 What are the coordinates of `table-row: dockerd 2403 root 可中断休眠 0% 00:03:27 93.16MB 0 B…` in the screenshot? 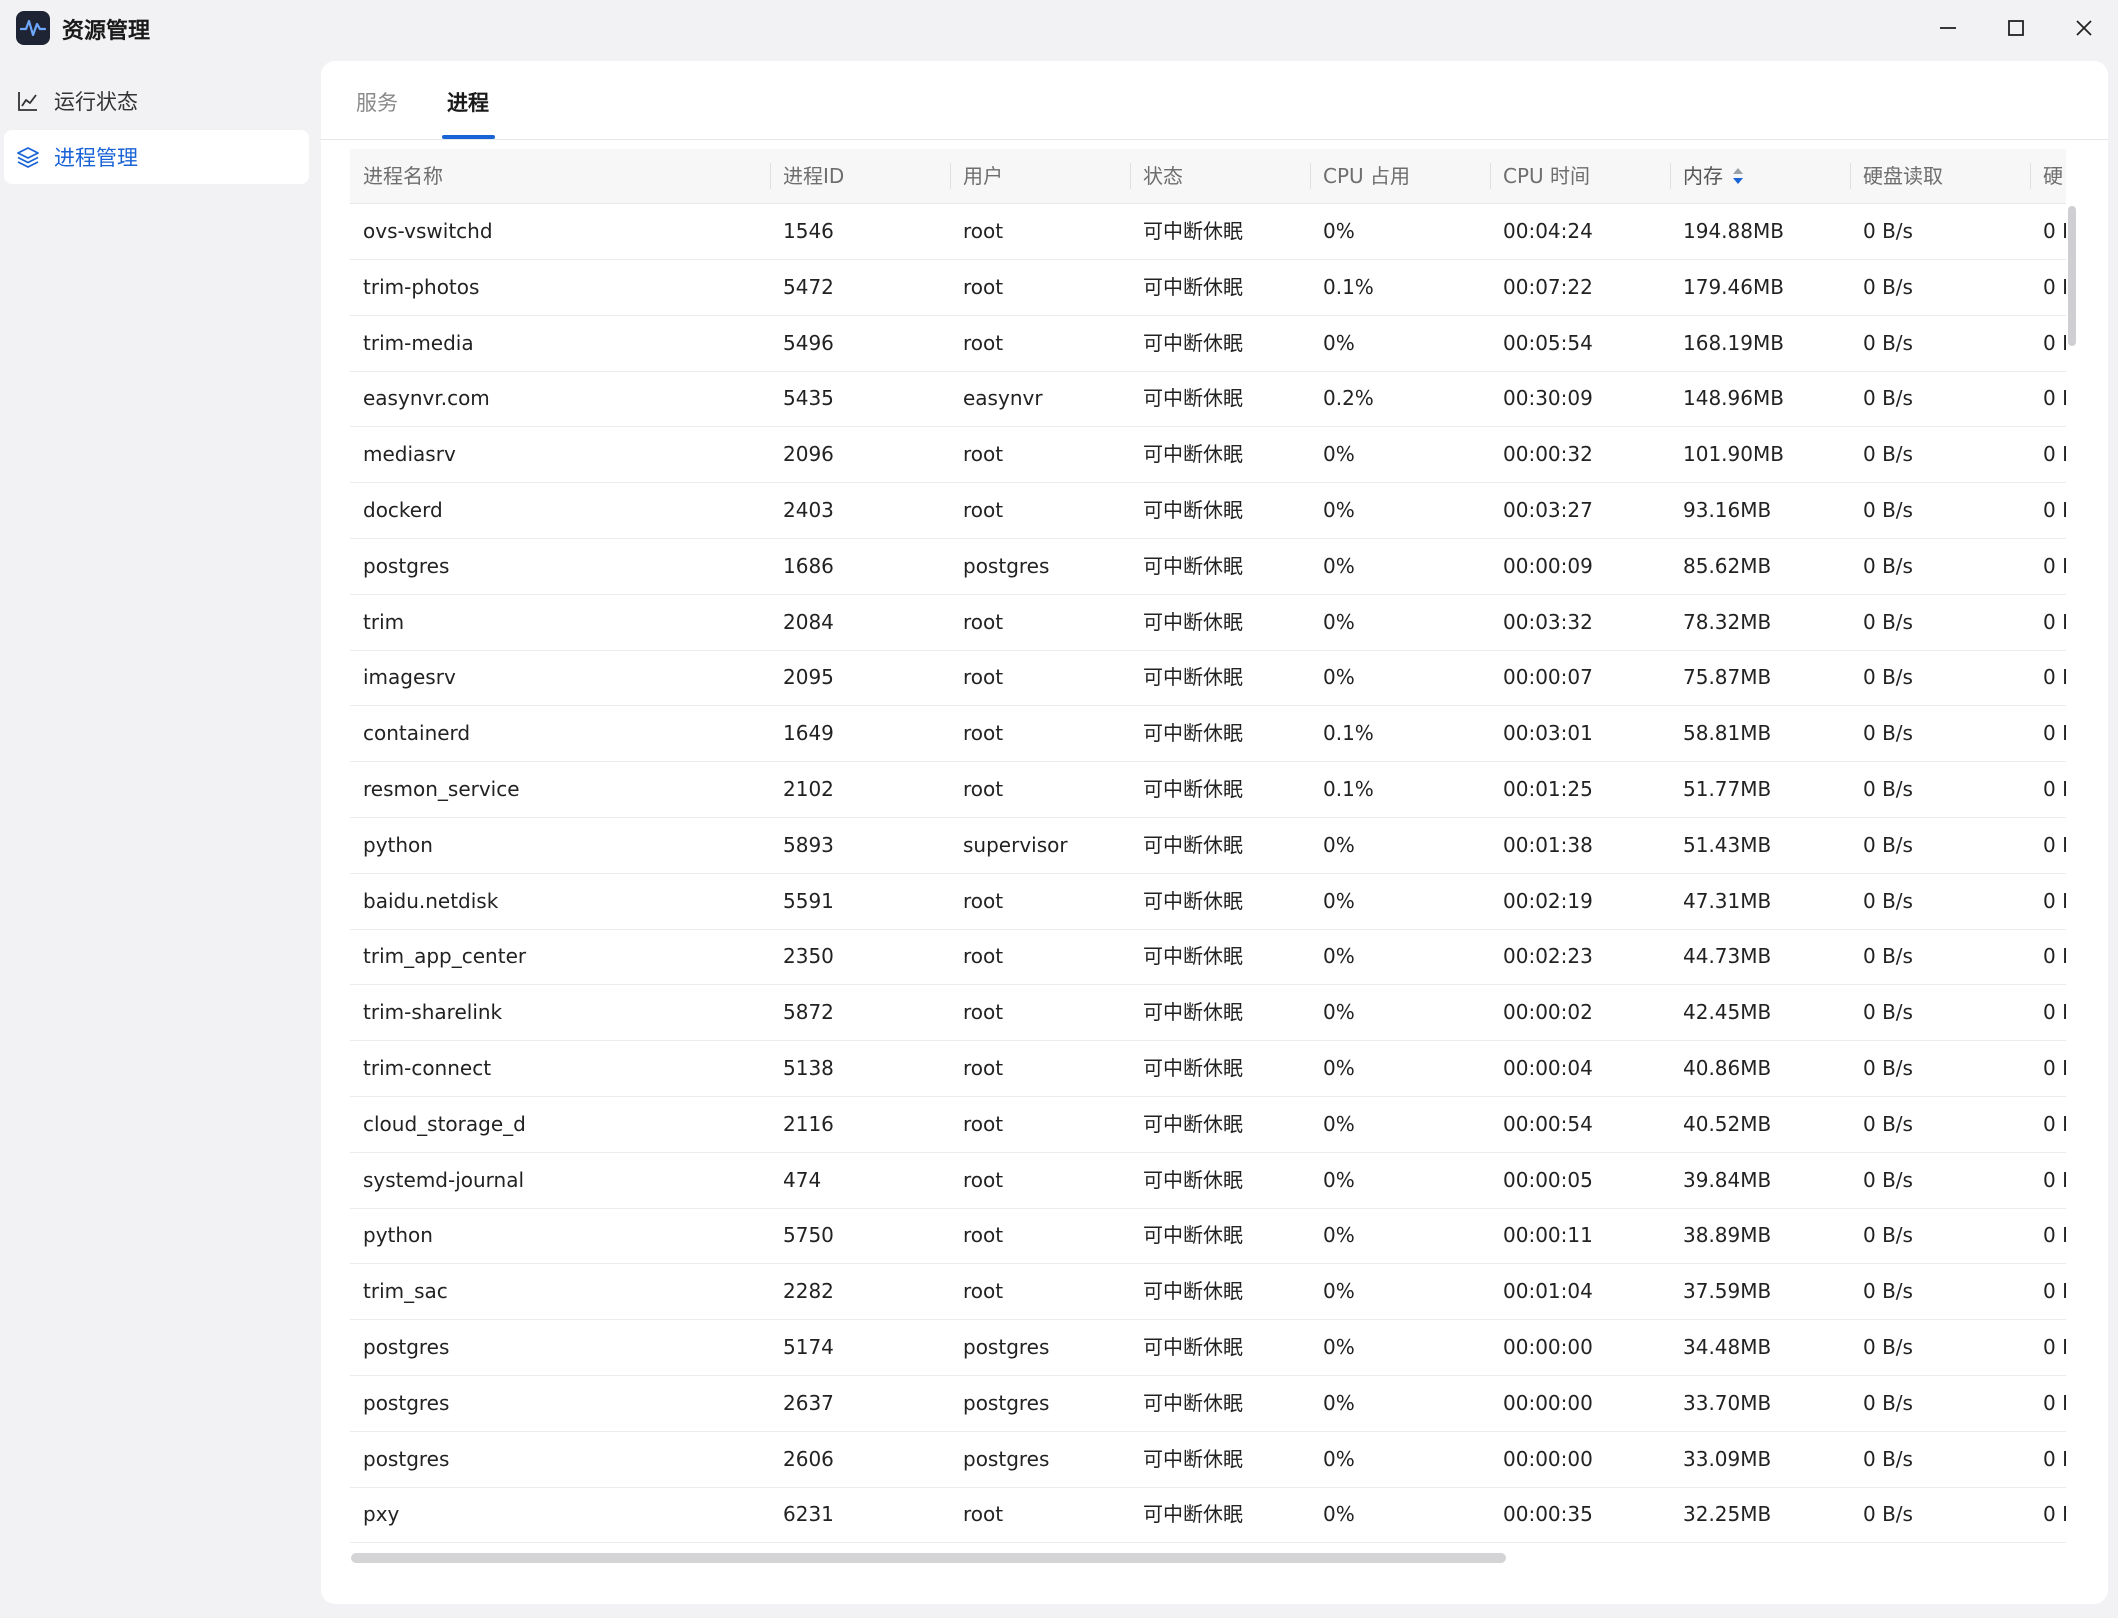 It's located at (1208, 511).